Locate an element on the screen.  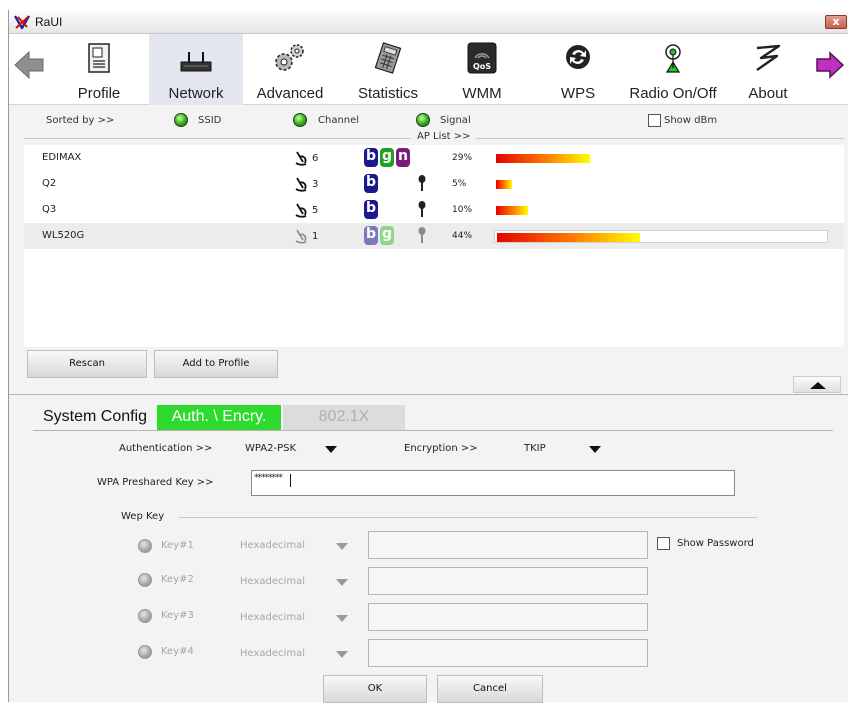
encryption-dropdown-icon is located at coordinates (595, 449).